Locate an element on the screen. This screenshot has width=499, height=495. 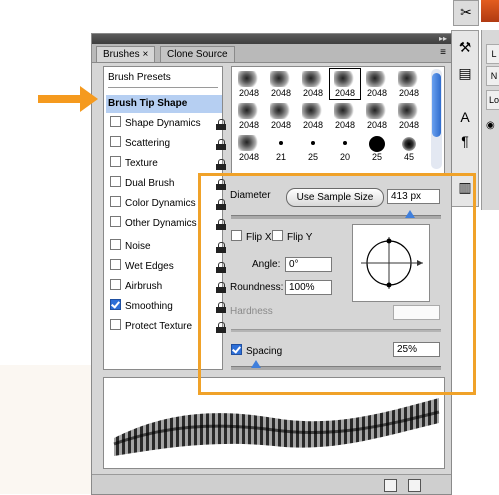
option-label: Shape Dynamics is located at coordinates (163, 123).